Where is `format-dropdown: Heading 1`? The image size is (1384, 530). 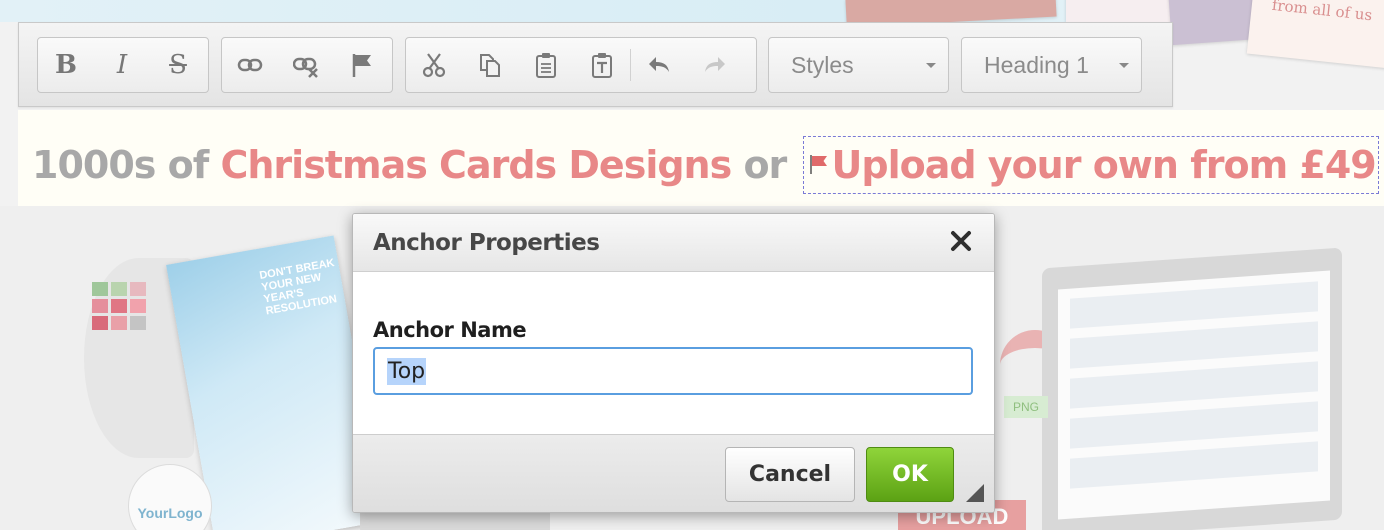 format-dropdown: Heading 1 is located at coordinates (1051, 65).